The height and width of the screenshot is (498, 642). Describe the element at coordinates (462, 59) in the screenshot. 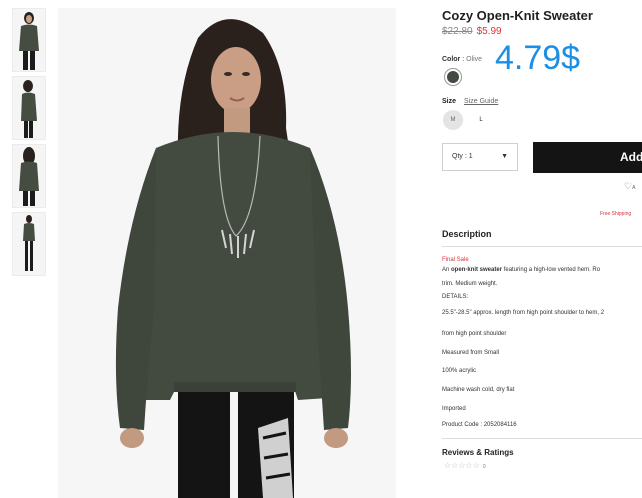

I see `color-label: Color : Olive` at that location.